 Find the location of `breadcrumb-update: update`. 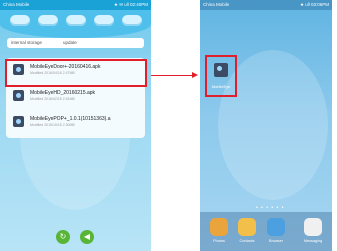

breadcrumb-update: update is located at coordinates (70, 43).